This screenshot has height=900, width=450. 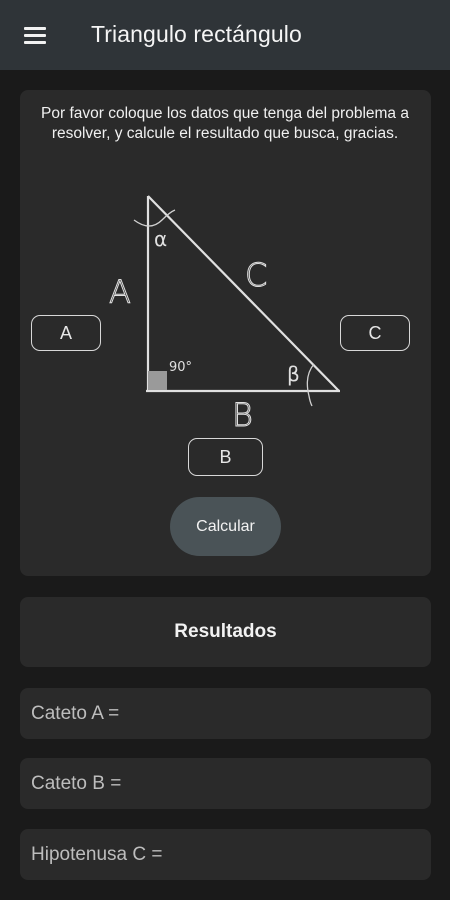 I want to click on results-header-card: Resultados, so click(x=225, y=632).